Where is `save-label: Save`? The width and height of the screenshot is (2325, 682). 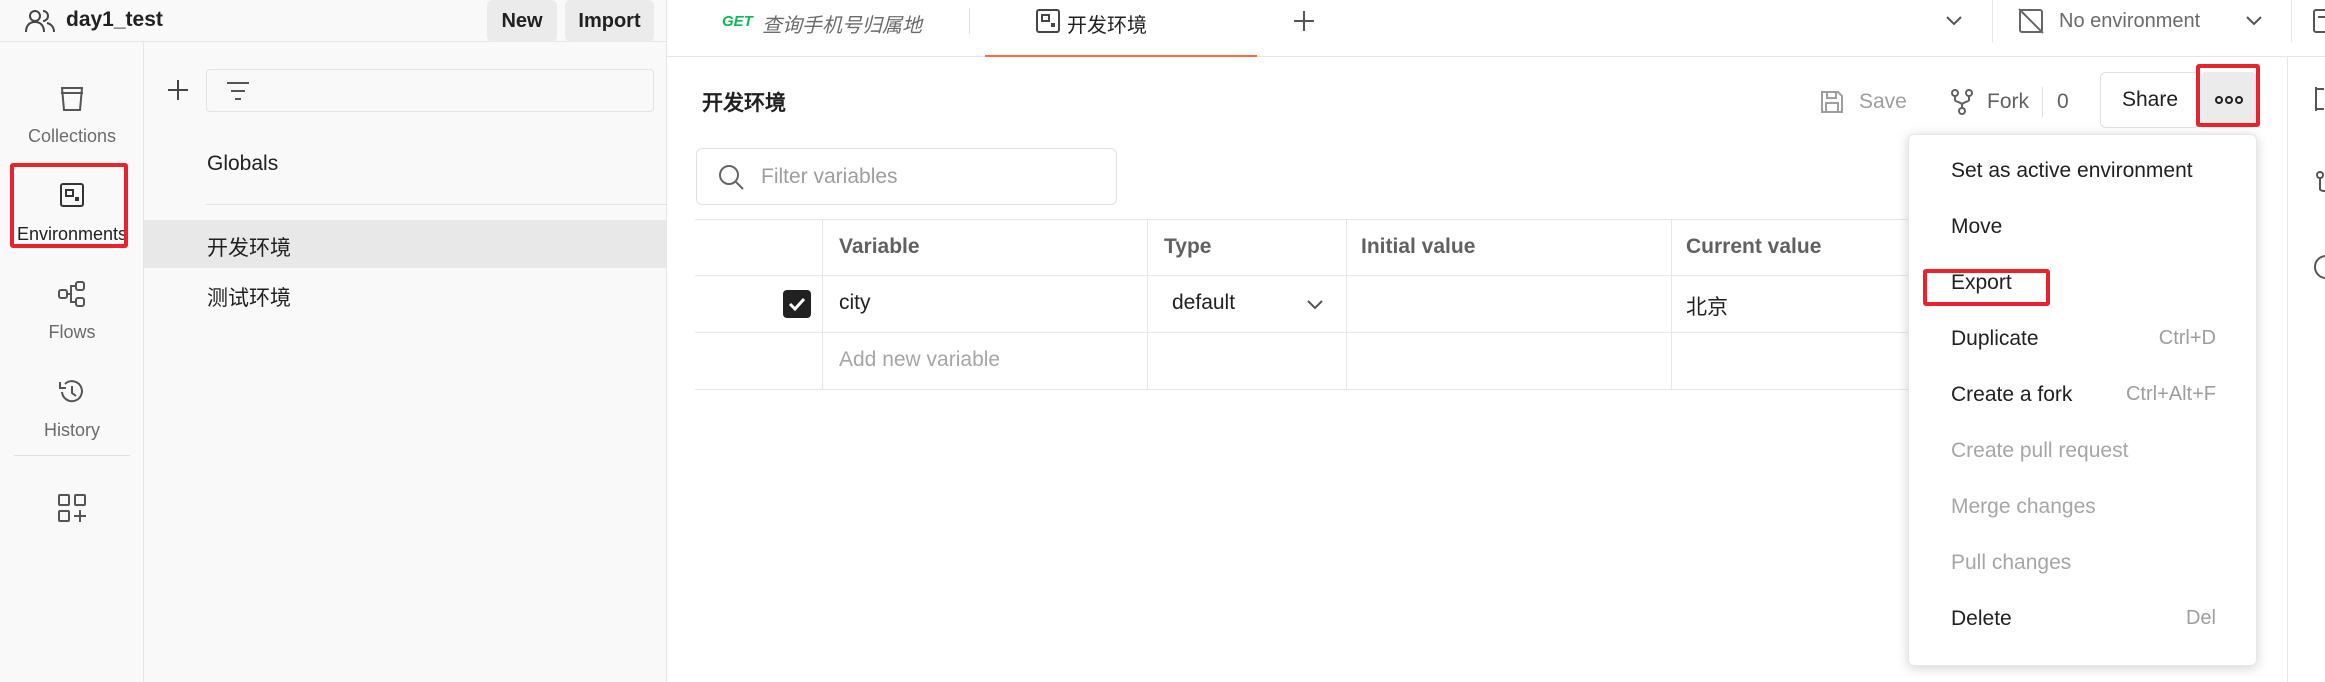
save-label: Save is located at coordinates (1883, 101).